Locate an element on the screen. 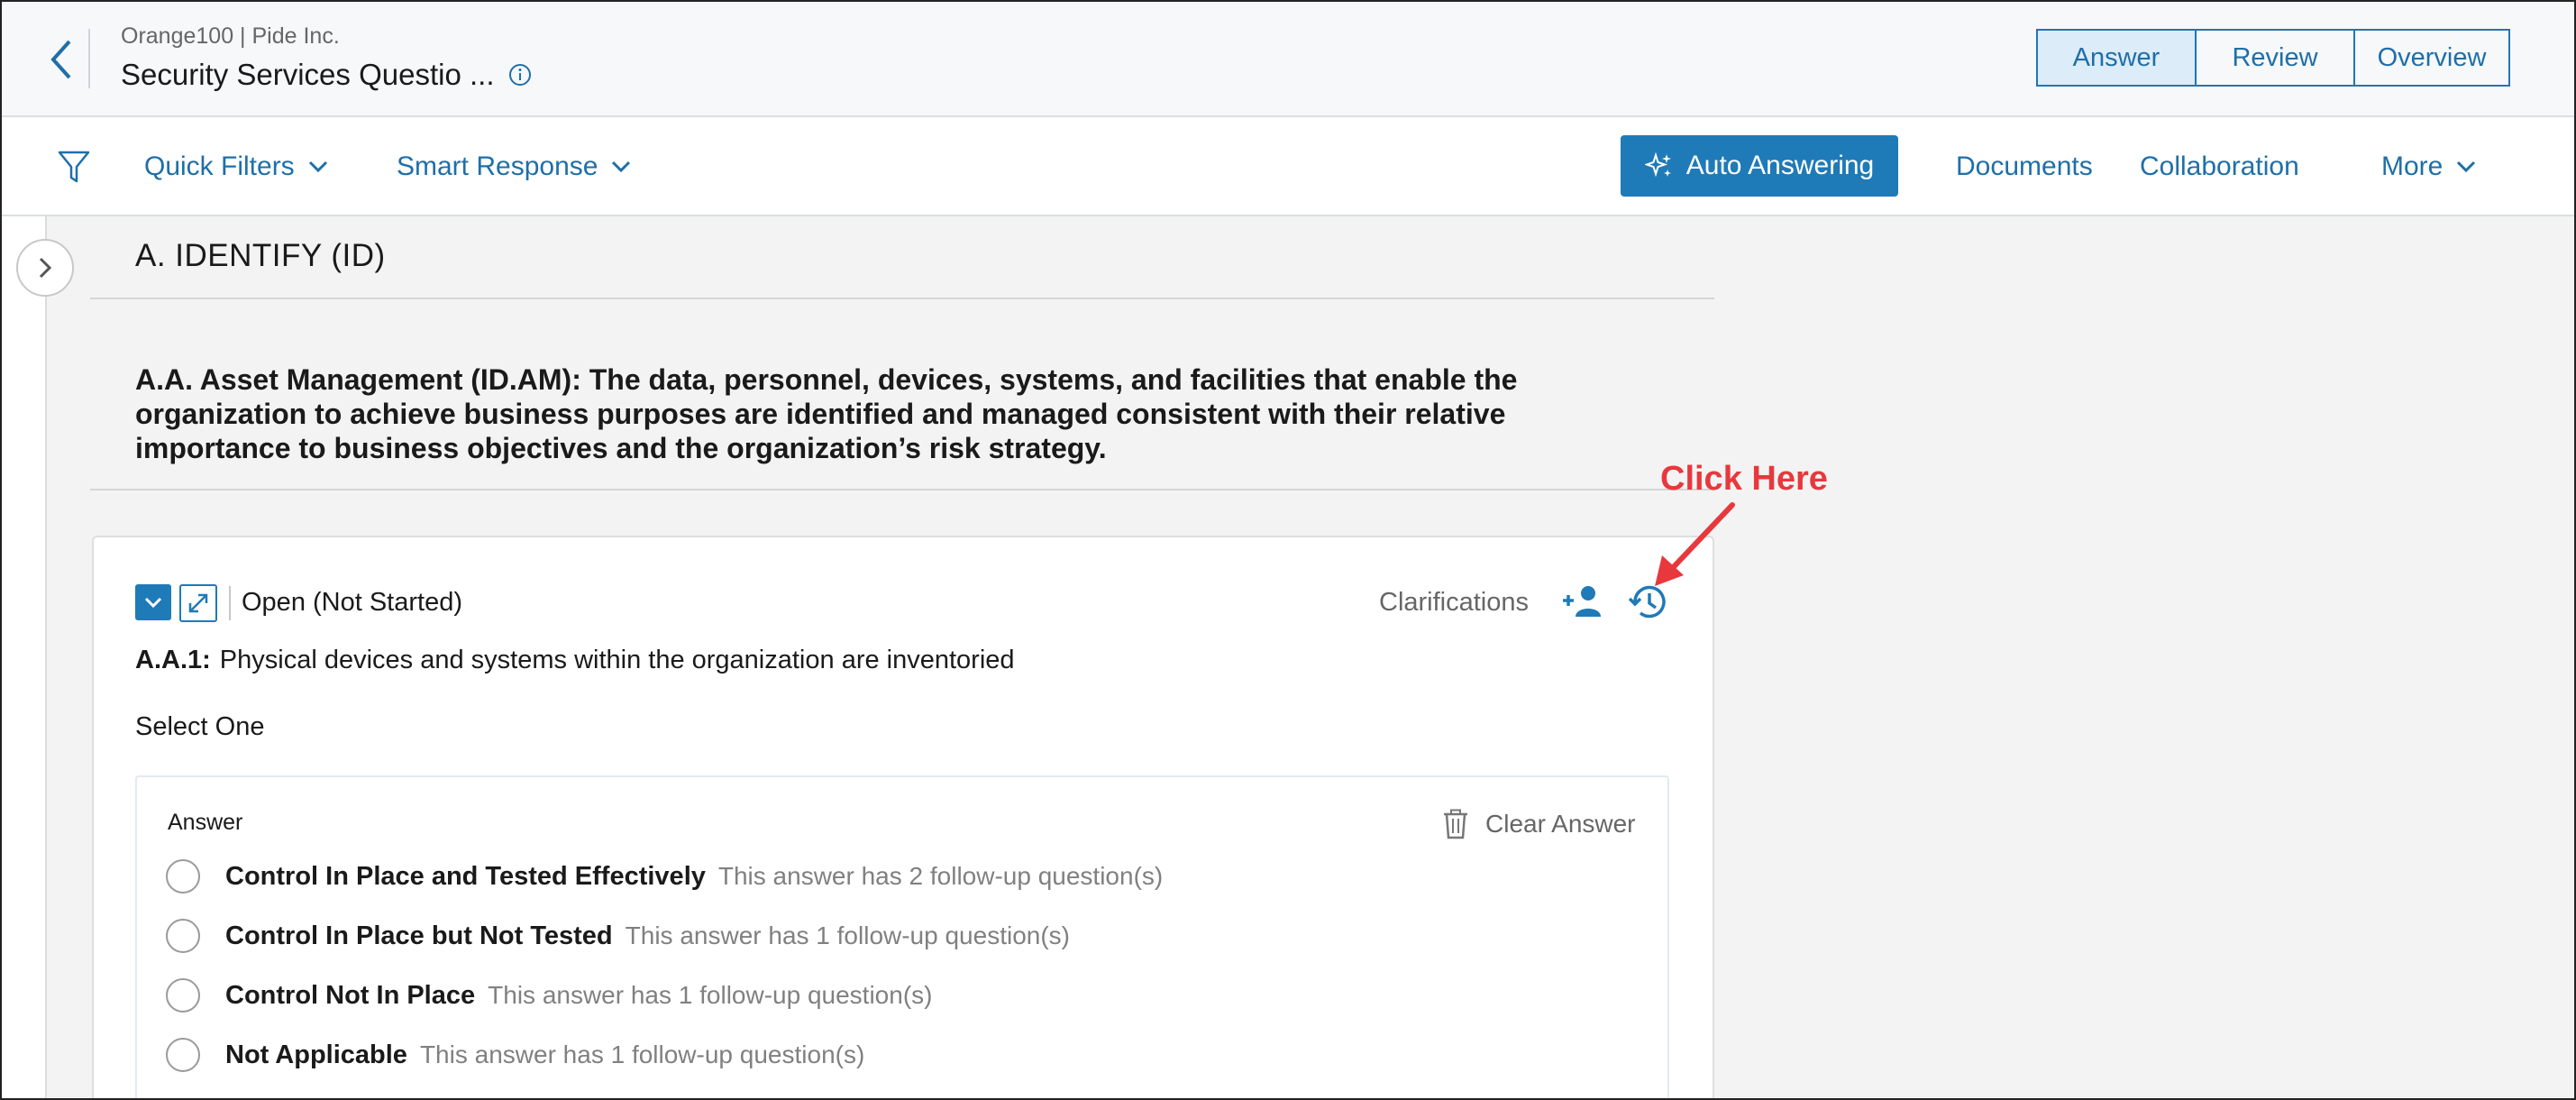 This screenshot has height=1100, width=2576. clear-answer-button: Clear Answer is located at coordinates (1539, 824).